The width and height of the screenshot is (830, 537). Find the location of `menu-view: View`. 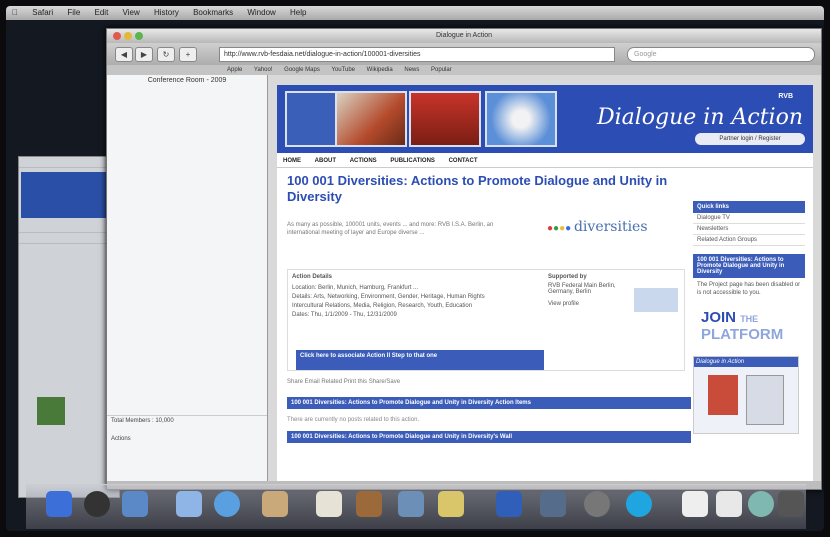

menu-view: View is located at coordinates (131, 12).